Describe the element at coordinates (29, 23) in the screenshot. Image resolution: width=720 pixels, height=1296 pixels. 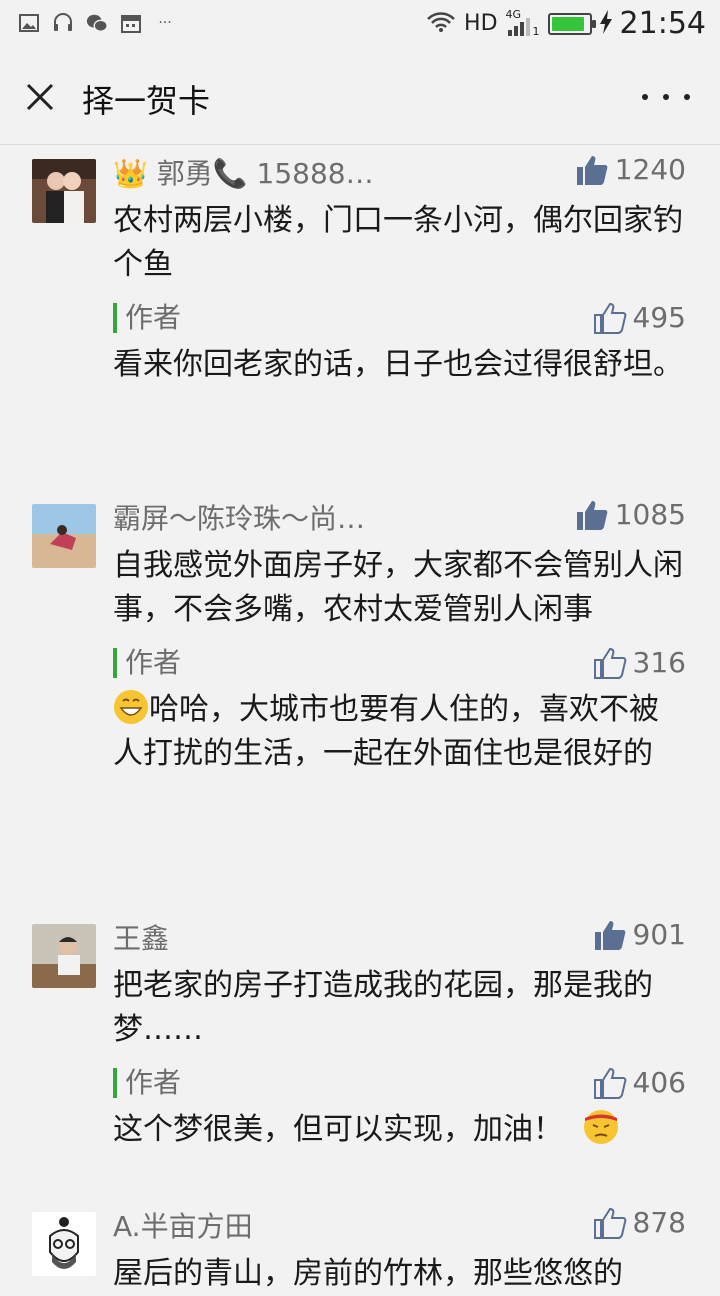
I see `gallery-icon` at that location.